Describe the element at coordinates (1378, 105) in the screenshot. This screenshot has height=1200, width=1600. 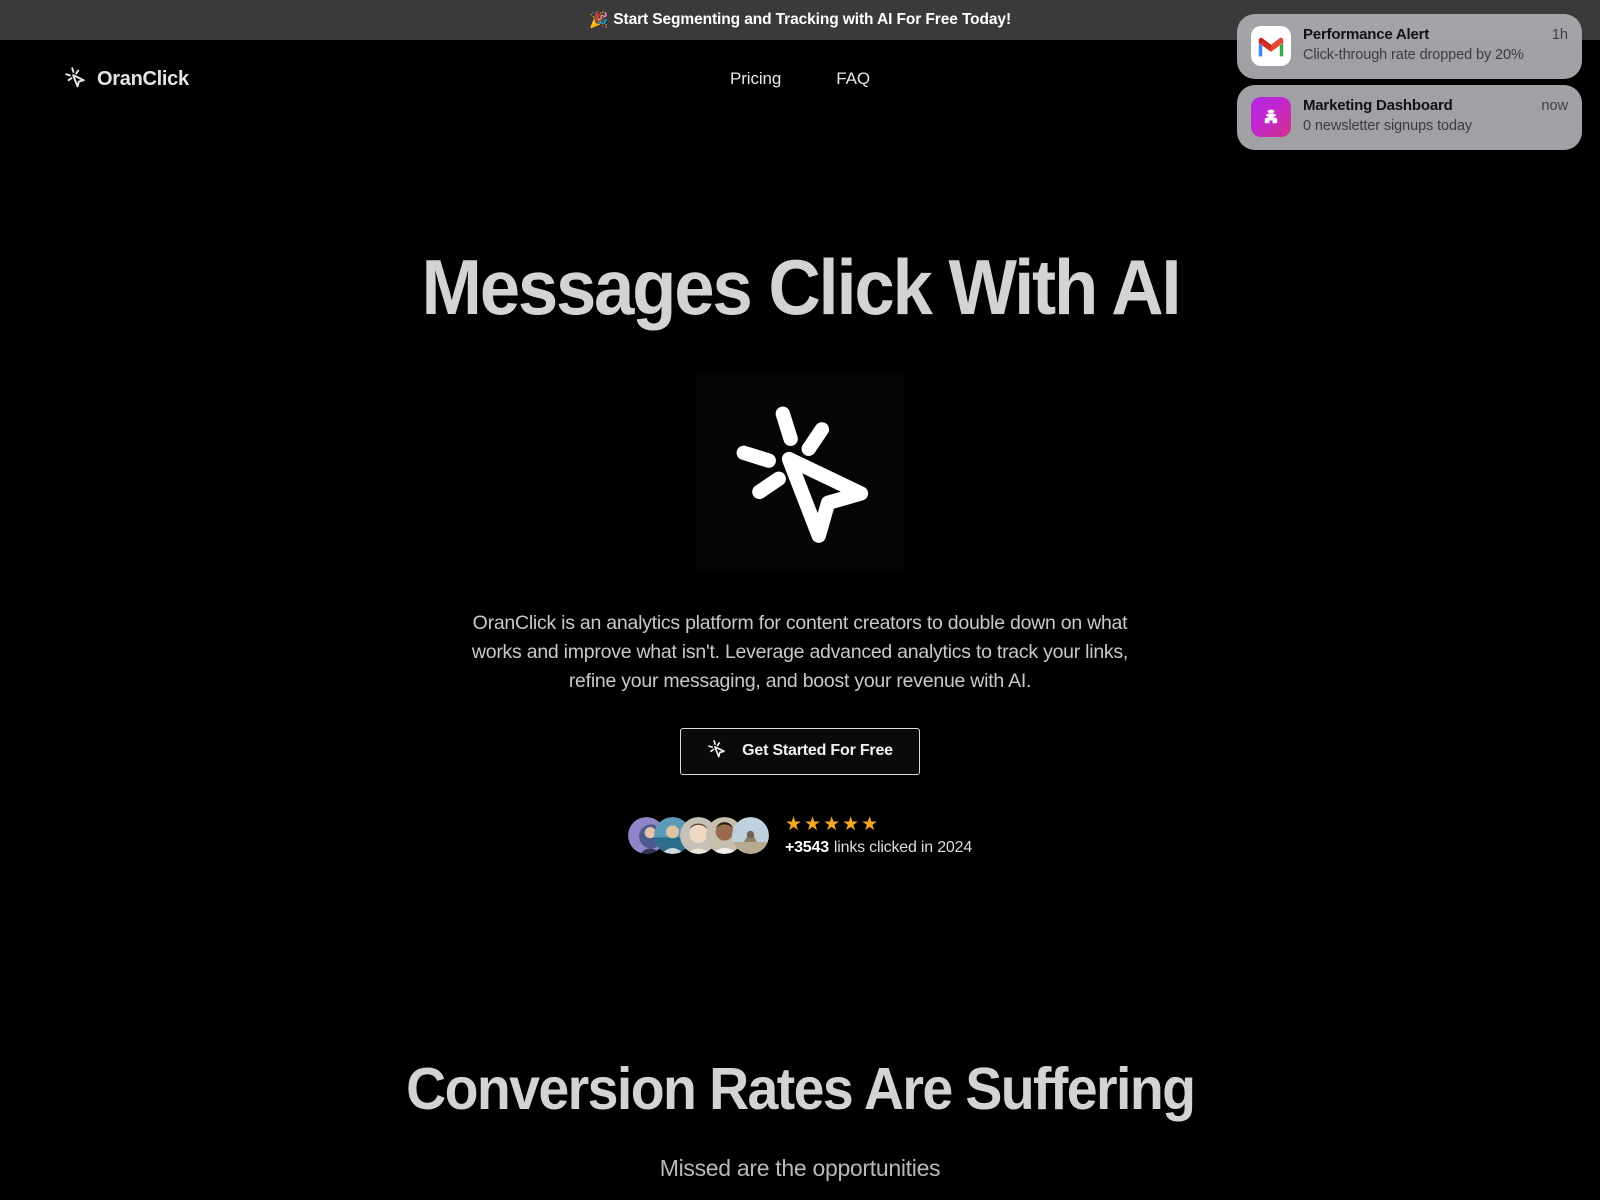
I see `notification-title: Marketing Dashboard` at that location.